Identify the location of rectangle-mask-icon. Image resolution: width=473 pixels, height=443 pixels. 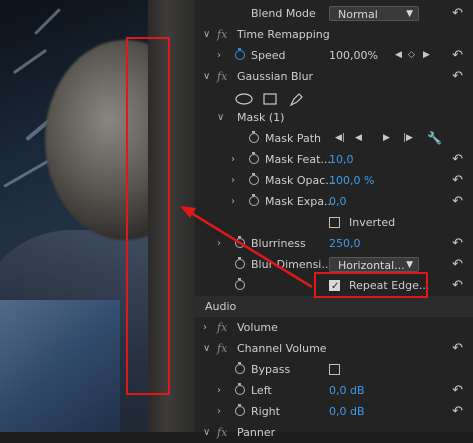
(270, 99).